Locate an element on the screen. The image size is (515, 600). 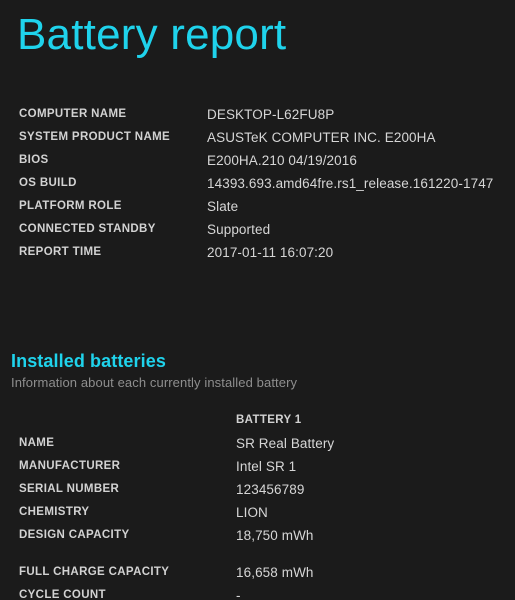
table-row: BIOS E200HA.210 04/19/2016 is located at coordinates (256, 160).